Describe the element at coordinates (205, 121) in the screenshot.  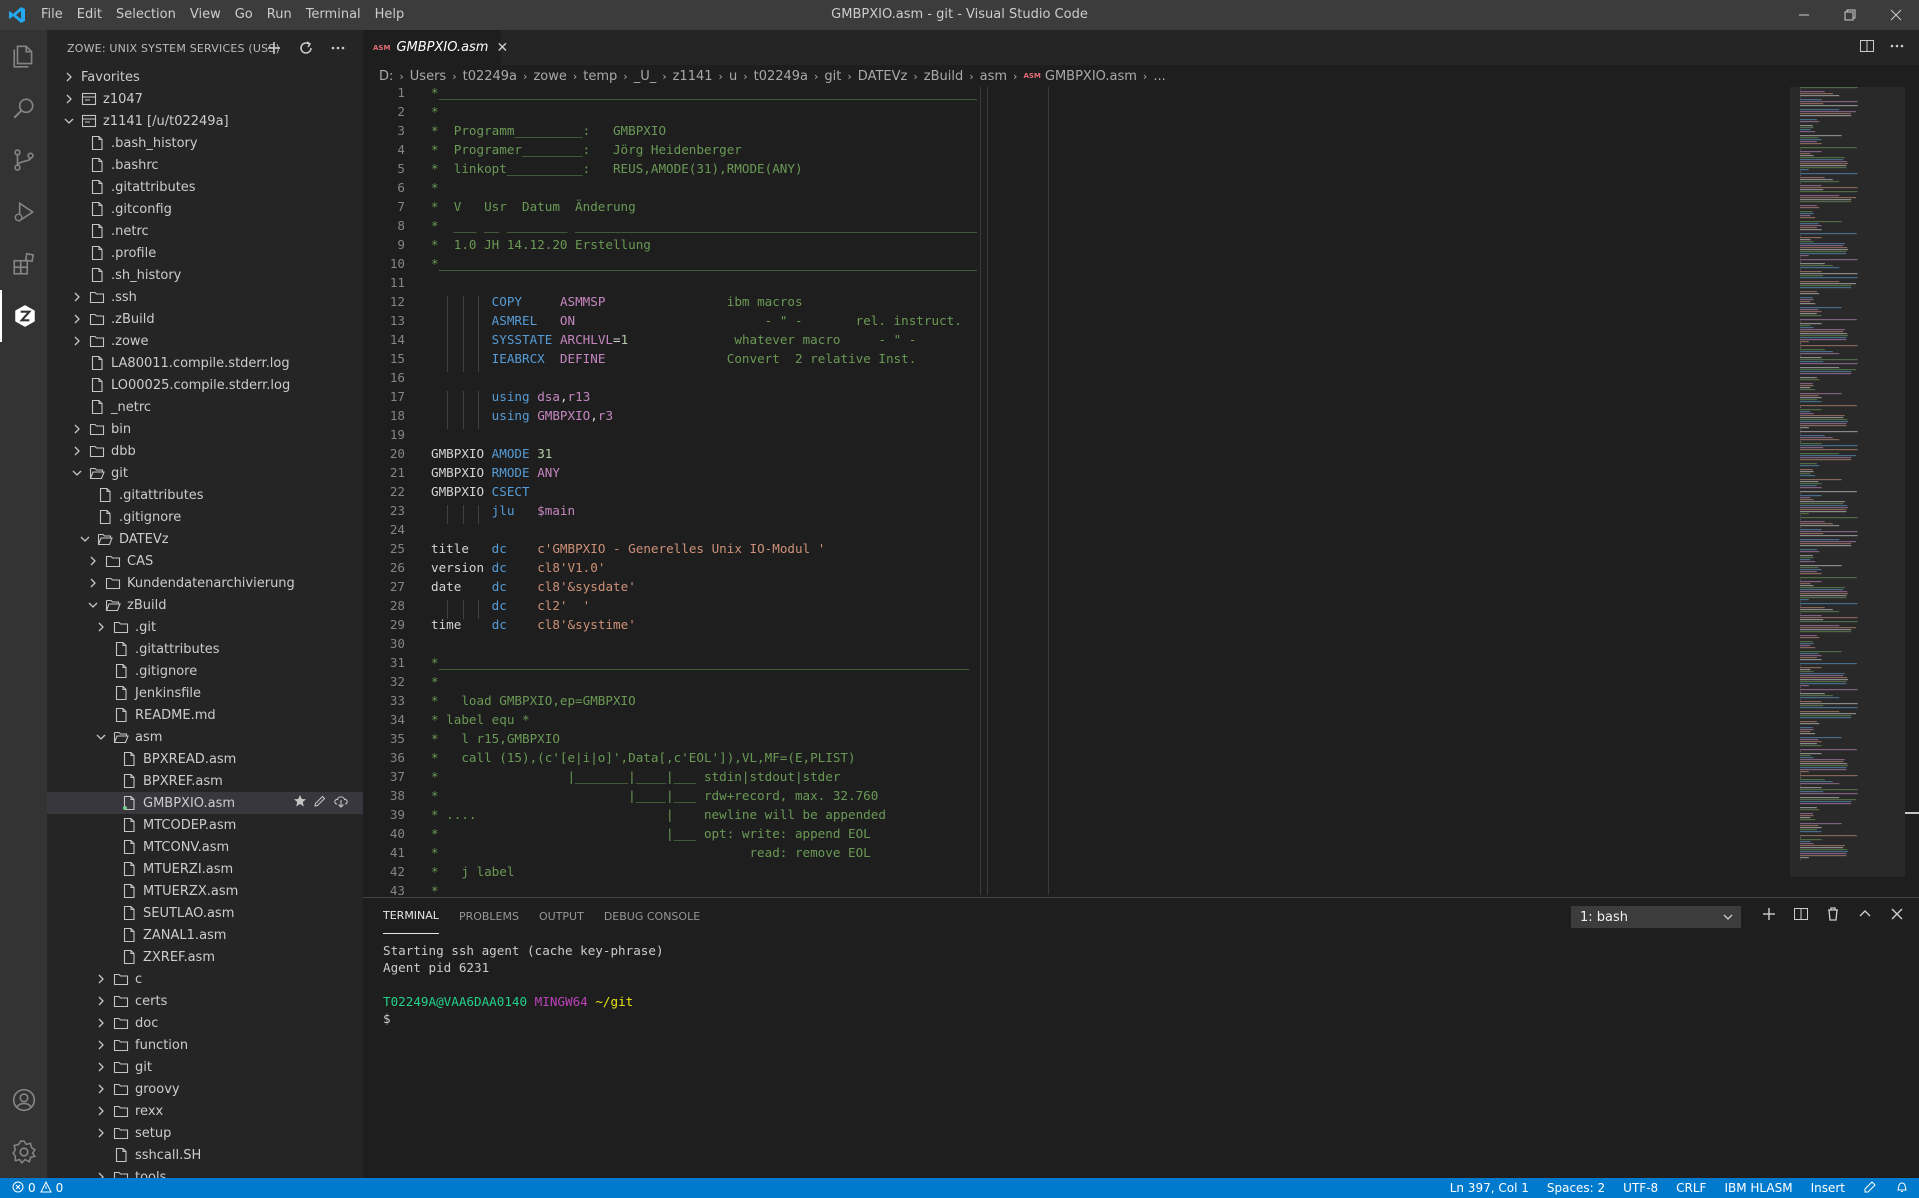
I see `tree-item: z1141 [/u/t02249a]` at that location.